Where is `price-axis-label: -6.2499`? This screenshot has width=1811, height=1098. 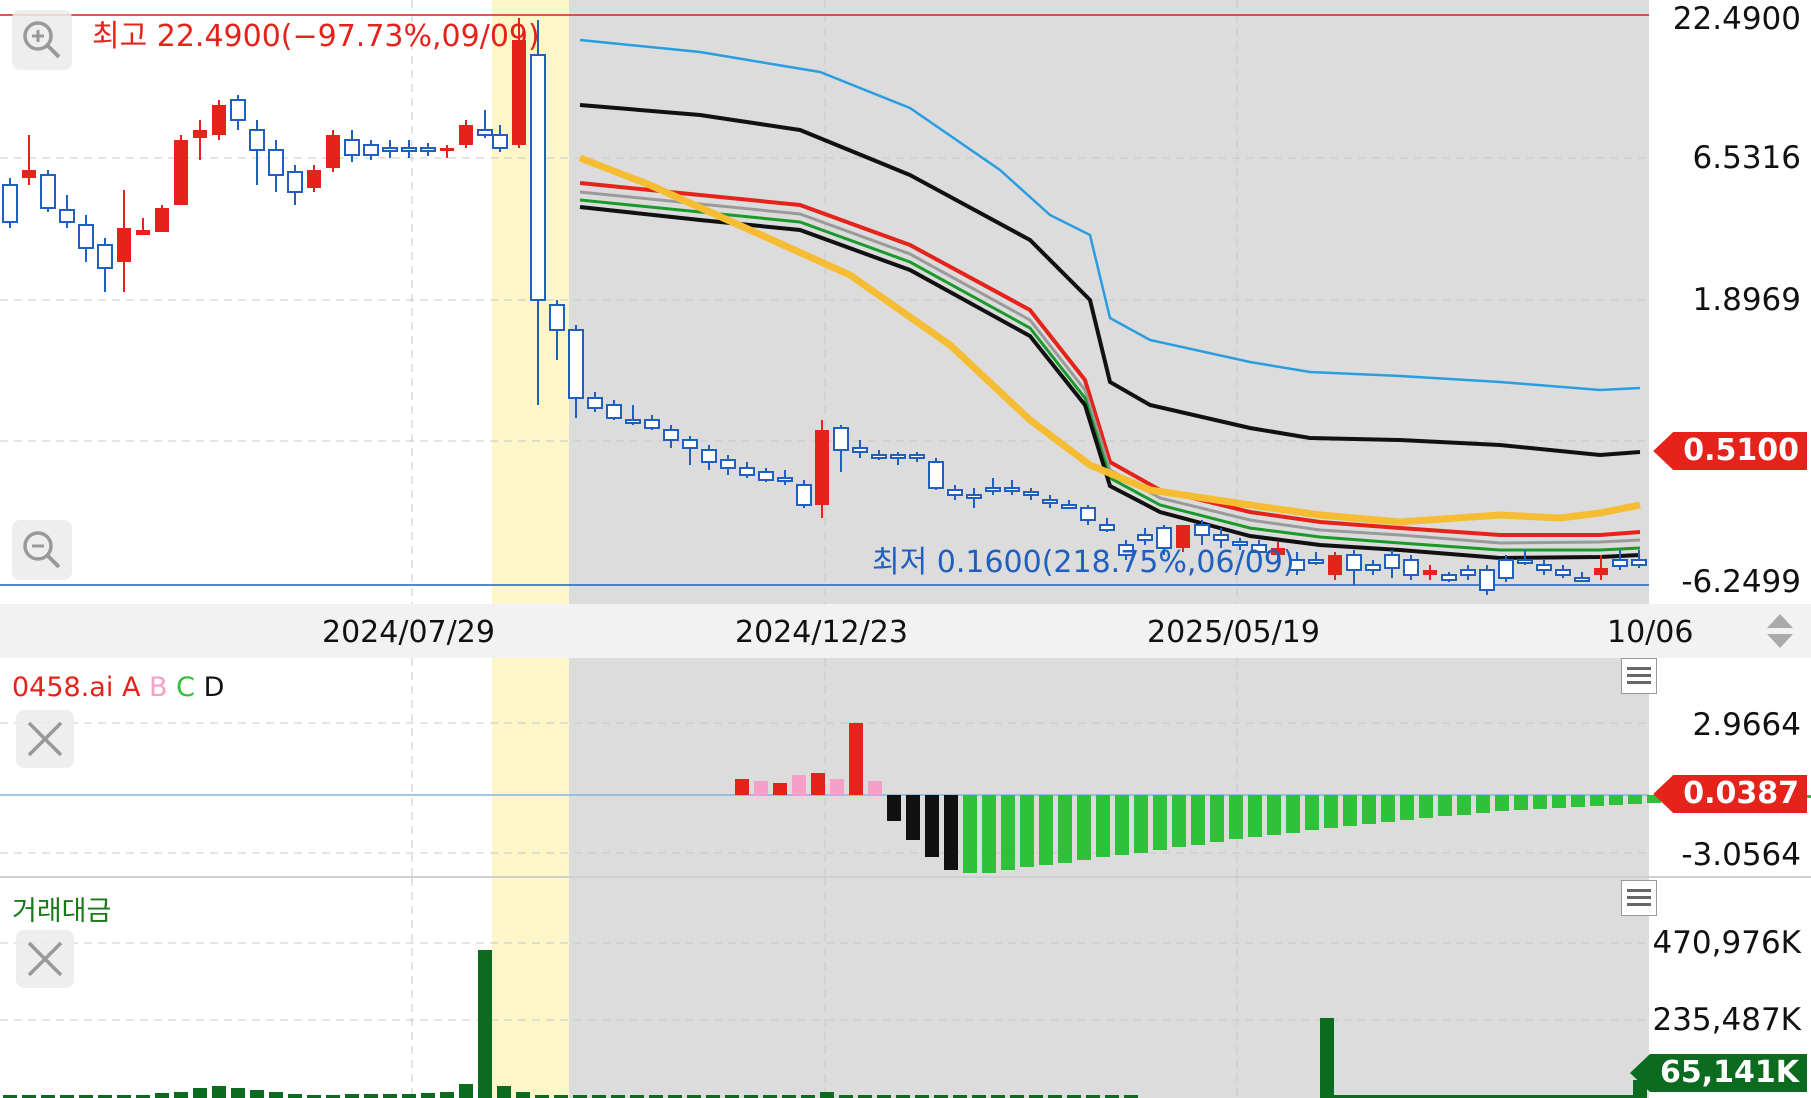 price-axis-label: -6.2499 is located at coordinates (1741, 582).